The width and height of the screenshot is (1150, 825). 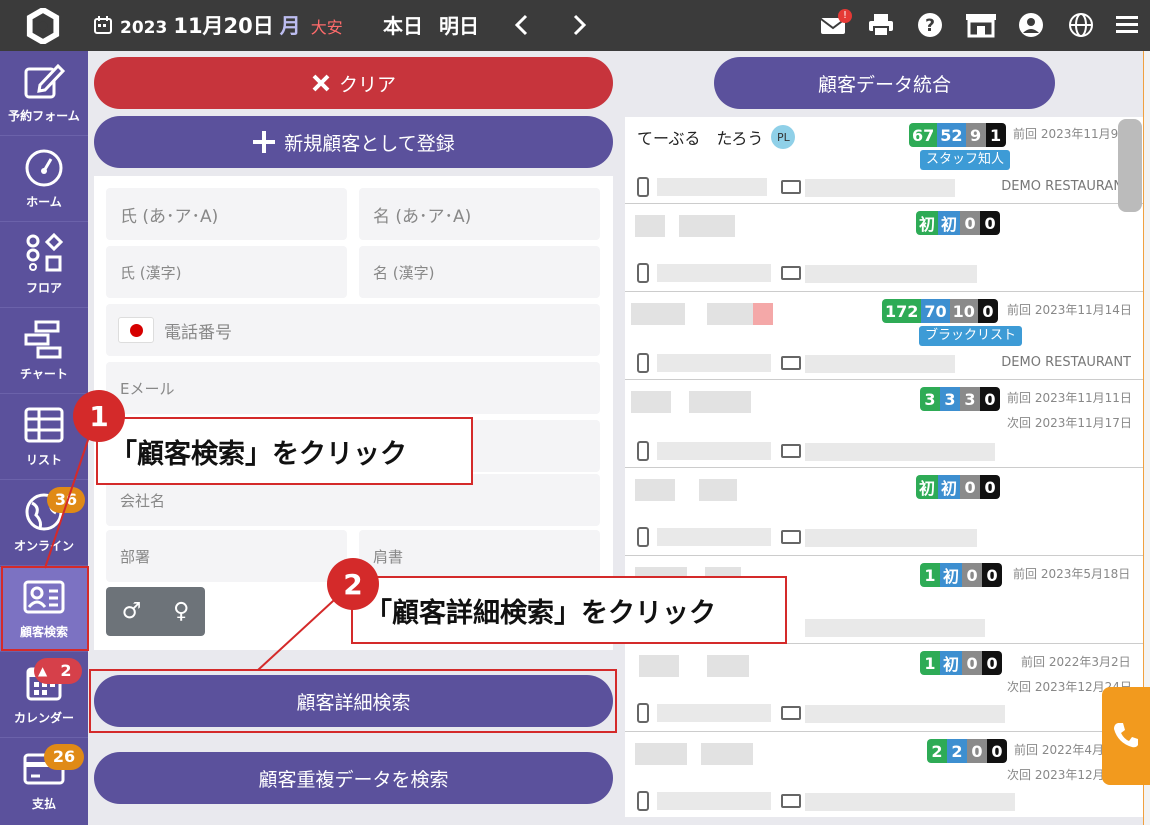 I want to click on stat-visits: 1, so click(x=930, y=575).